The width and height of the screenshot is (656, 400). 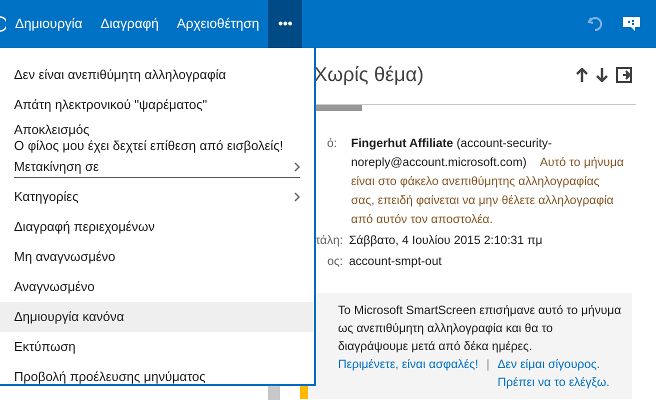 I want to click on menu-item: Κατηγορίες, so click(x=157, y=197).